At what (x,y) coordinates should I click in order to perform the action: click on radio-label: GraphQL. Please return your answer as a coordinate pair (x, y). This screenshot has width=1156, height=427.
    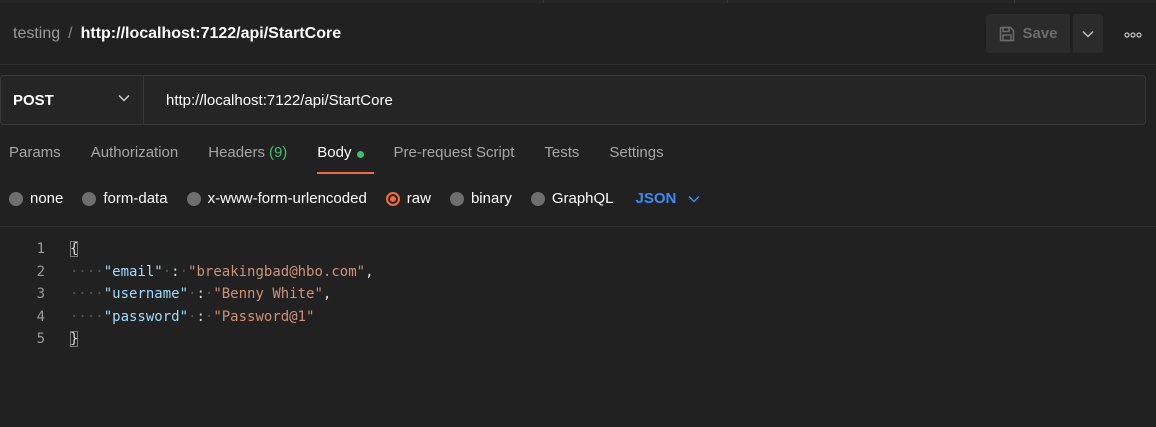
    Looking at the image, I should click on (582, 198).